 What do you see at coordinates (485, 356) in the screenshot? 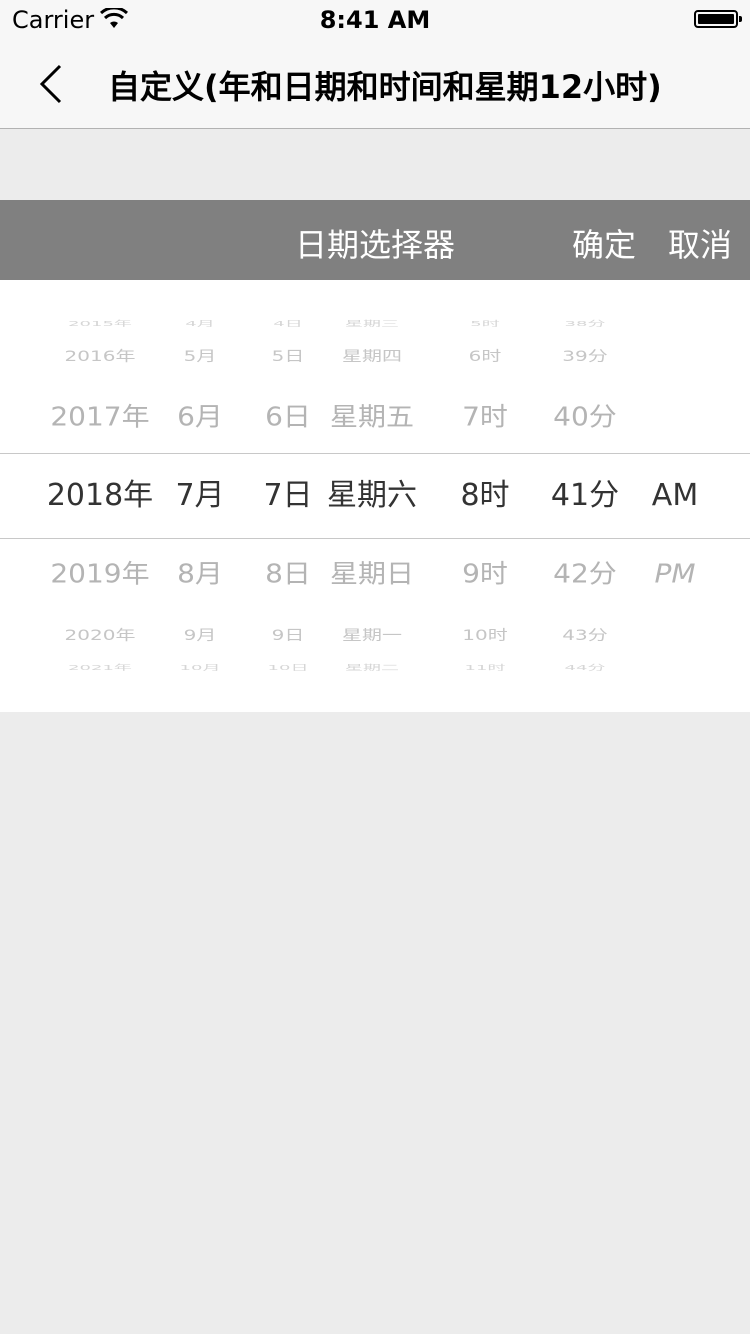
I see `hour-cell: 6时` at bounding box center [485, 356].